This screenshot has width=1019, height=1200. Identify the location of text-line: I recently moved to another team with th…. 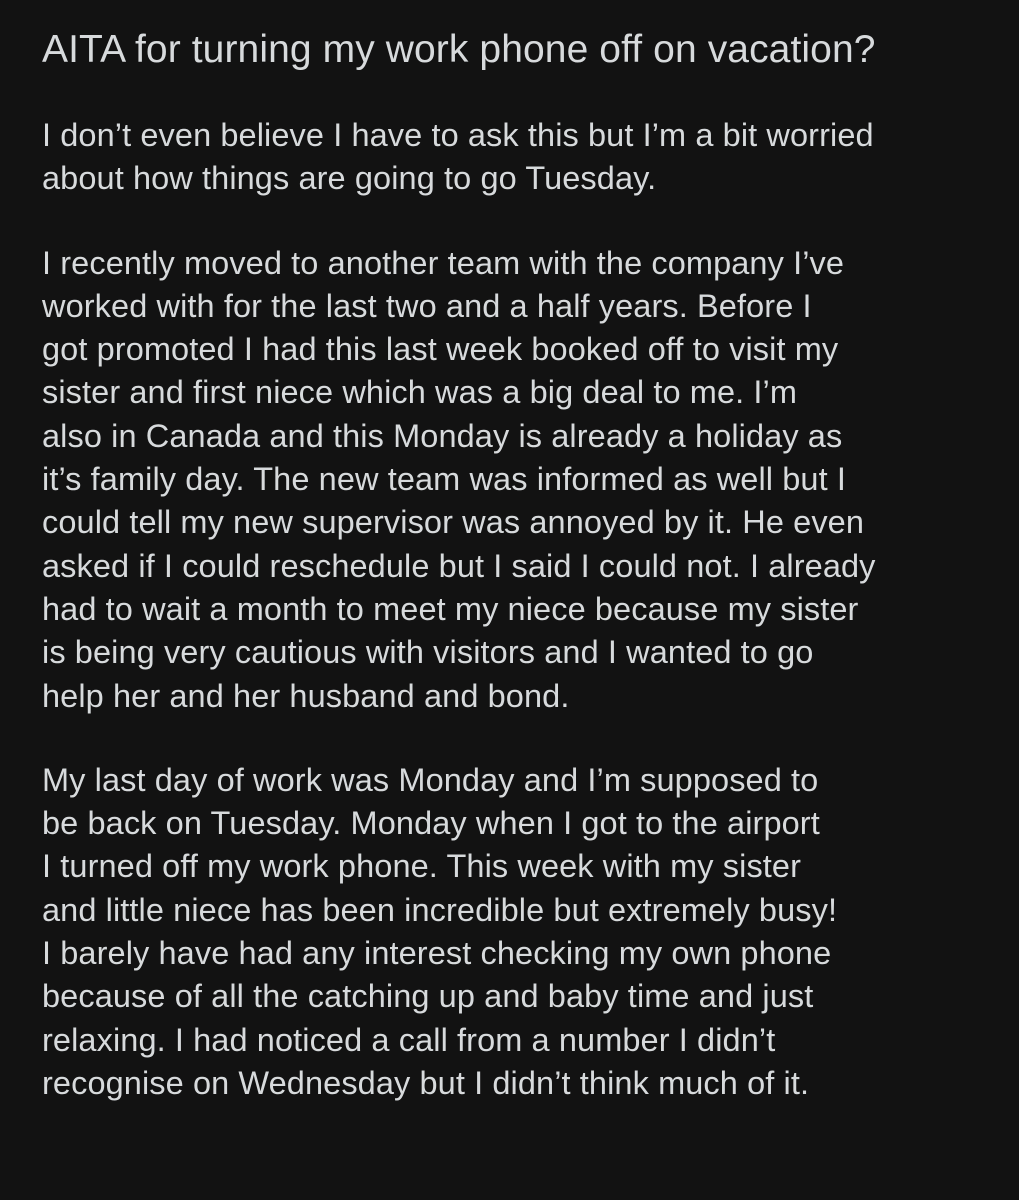
(443, 262).